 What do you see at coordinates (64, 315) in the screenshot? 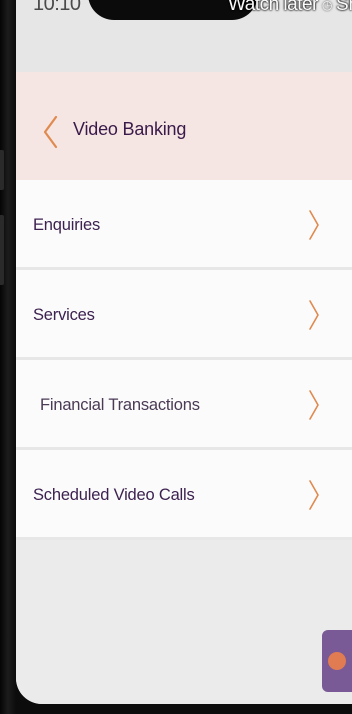
I see `menu-item-label: Services` at bounding box center [64, 315].